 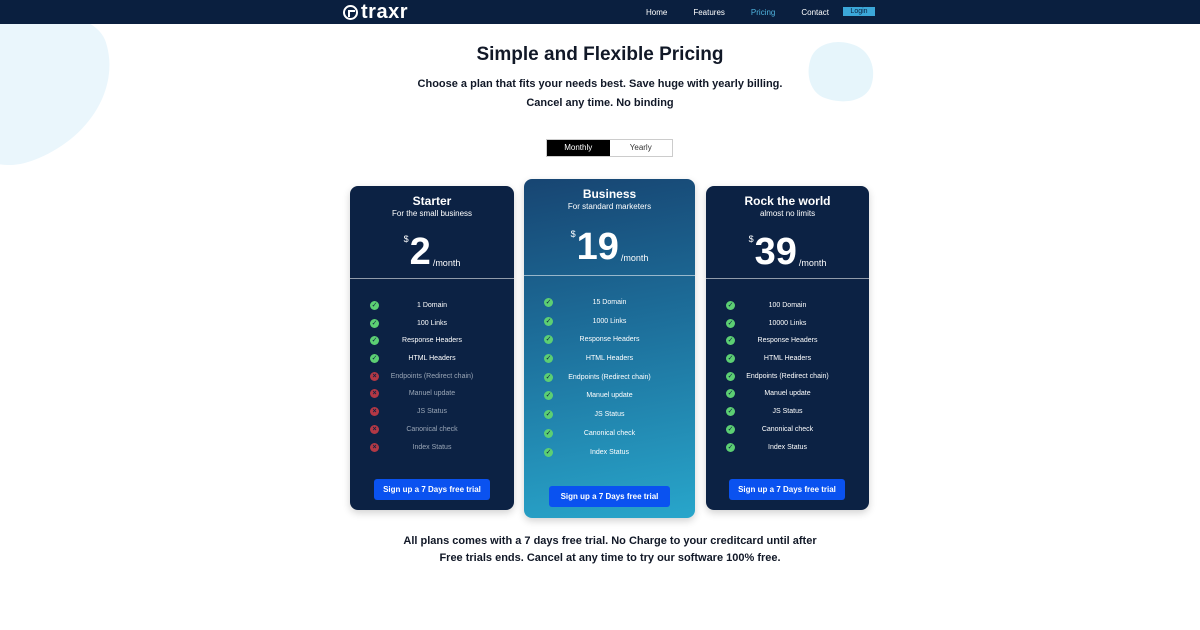 I want to click on price-amount: 19, so click(x=597, y=247).